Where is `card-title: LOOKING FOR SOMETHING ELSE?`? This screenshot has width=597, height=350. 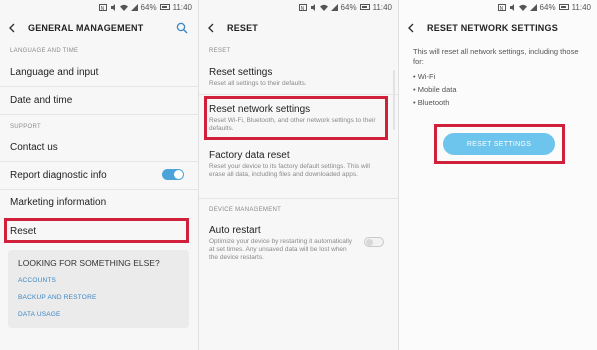 card-title: LOOKING FOR SOMETHING ELSE? is located at coordinates (89, 263).